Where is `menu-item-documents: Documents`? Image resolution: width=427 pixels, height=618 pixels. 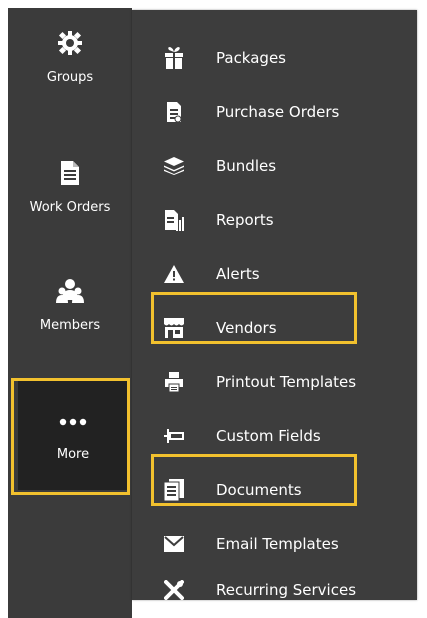
menu-item-documents: Documents is located at coordinates (274, 490).